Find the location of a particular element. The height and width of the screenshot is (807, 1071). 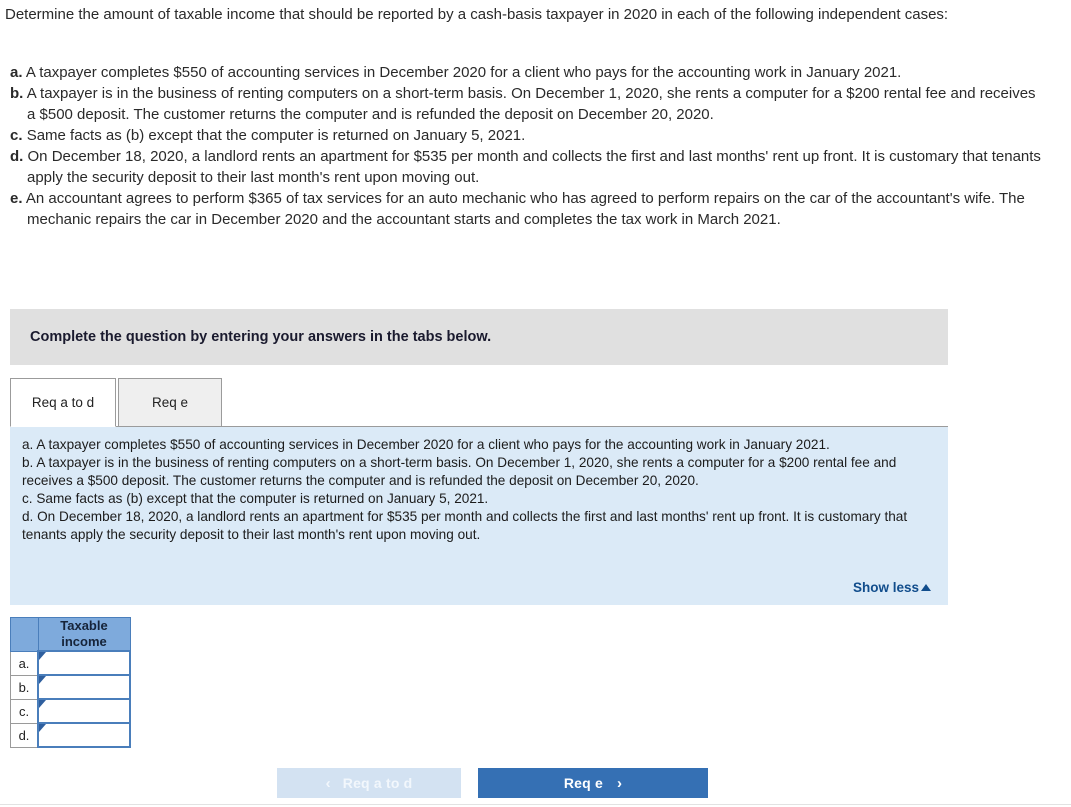

taxable-income-input-a is located at coordinates (86, 663).